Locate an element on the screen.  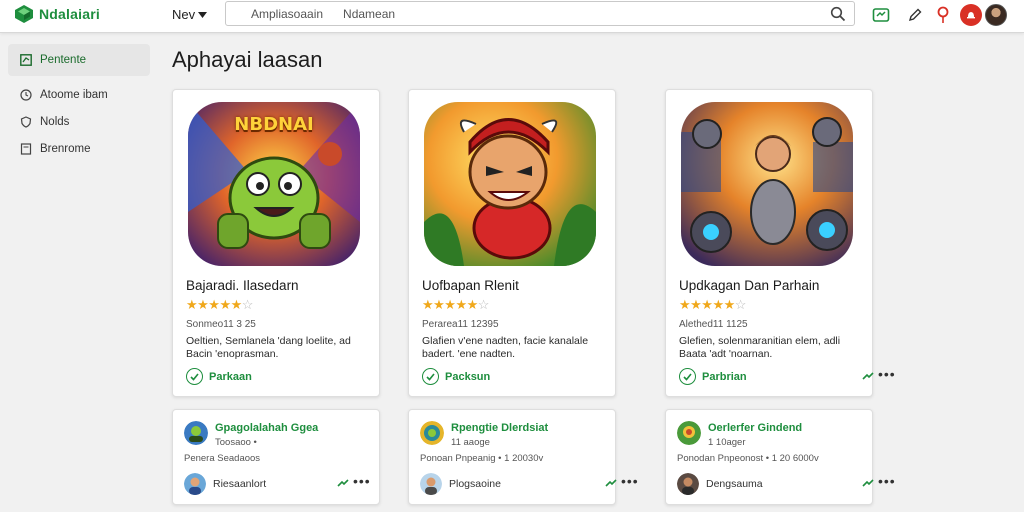
app-name: Updkagan Dan Parhain is located at coordinates (749, 285).